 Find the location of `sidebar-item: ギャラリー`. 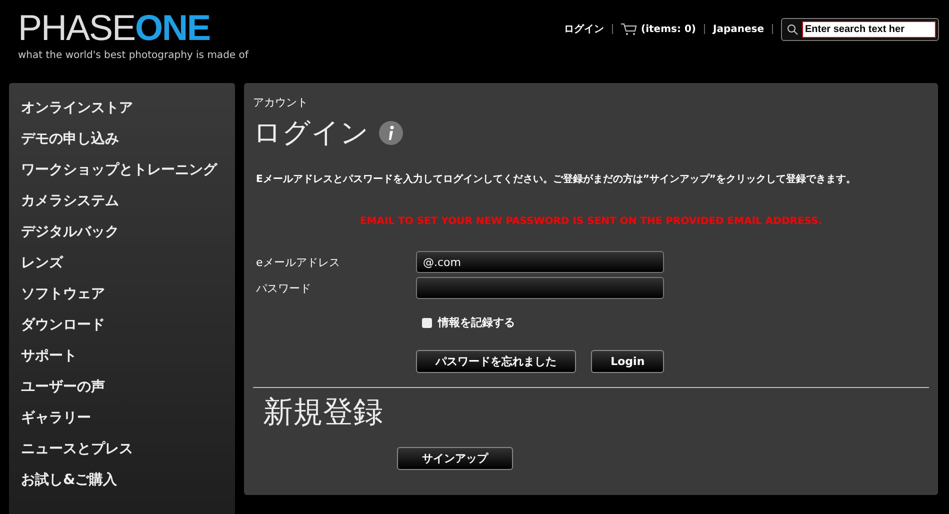

sidebar-item: ギャラリー is located at coordinates (122, 418).